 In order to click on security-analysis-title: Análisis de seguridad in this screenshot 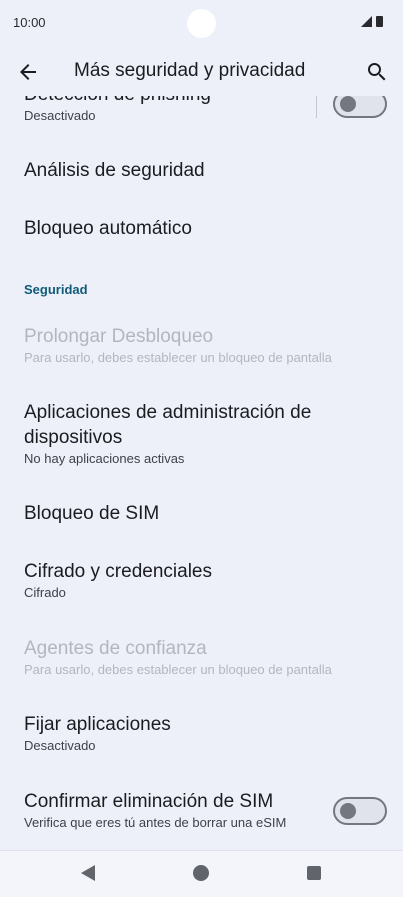, I will do `click(114, 170)`.